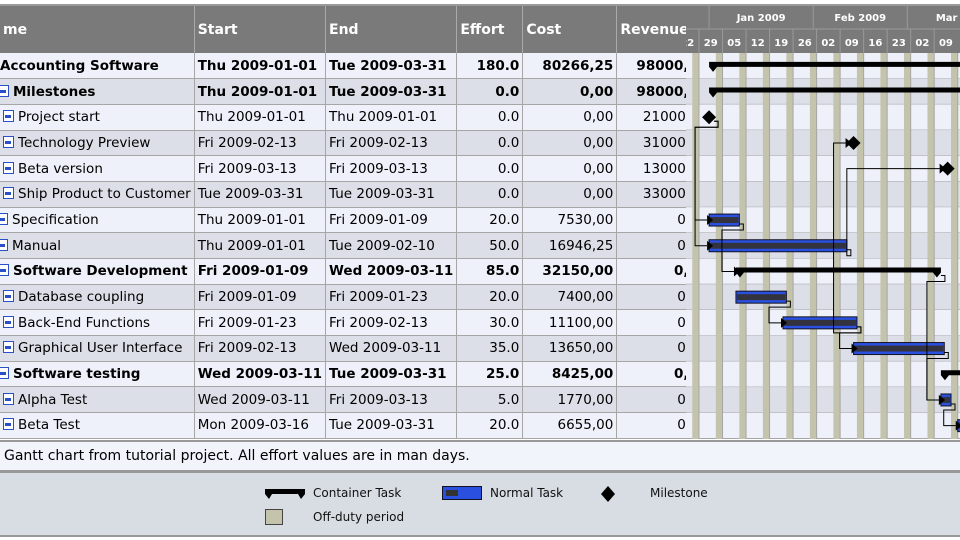 The height and width of the screenshot is (540, 960). Describe the element at coordinates (585, 219) in the screenshot. I see `cell-text: 7530,00` at that location.